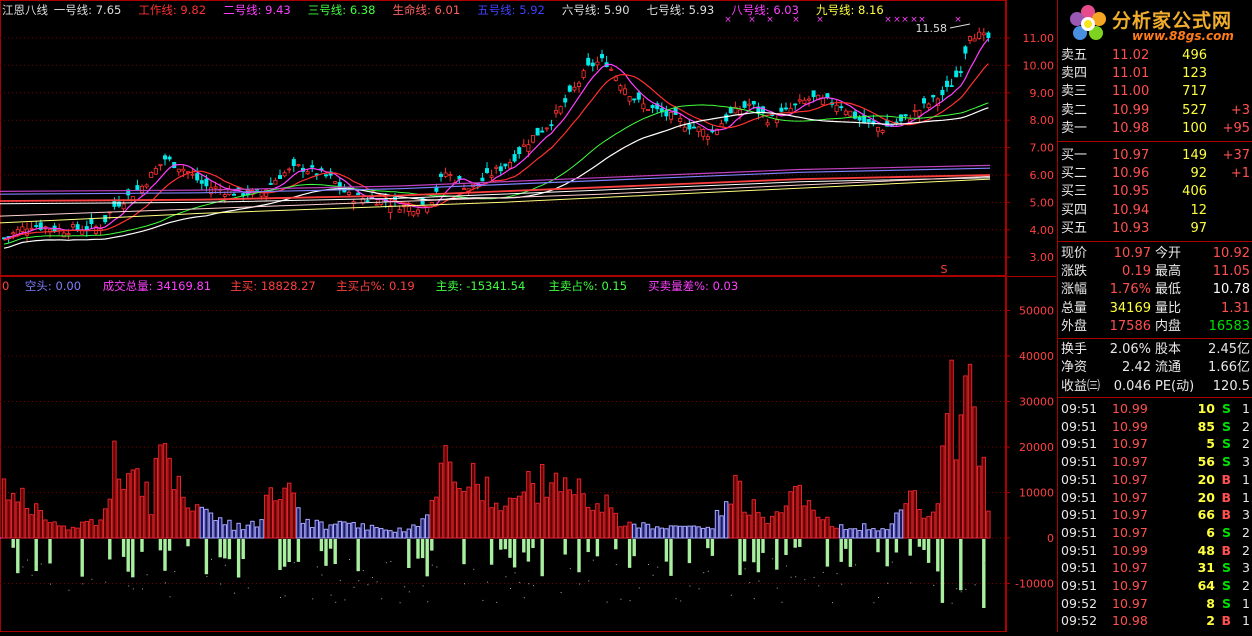 This screenshot has height=636, width=1252. I want to click on fundamental-row: 净资 2.42 流通 1.66亿, so click(1155, 368).